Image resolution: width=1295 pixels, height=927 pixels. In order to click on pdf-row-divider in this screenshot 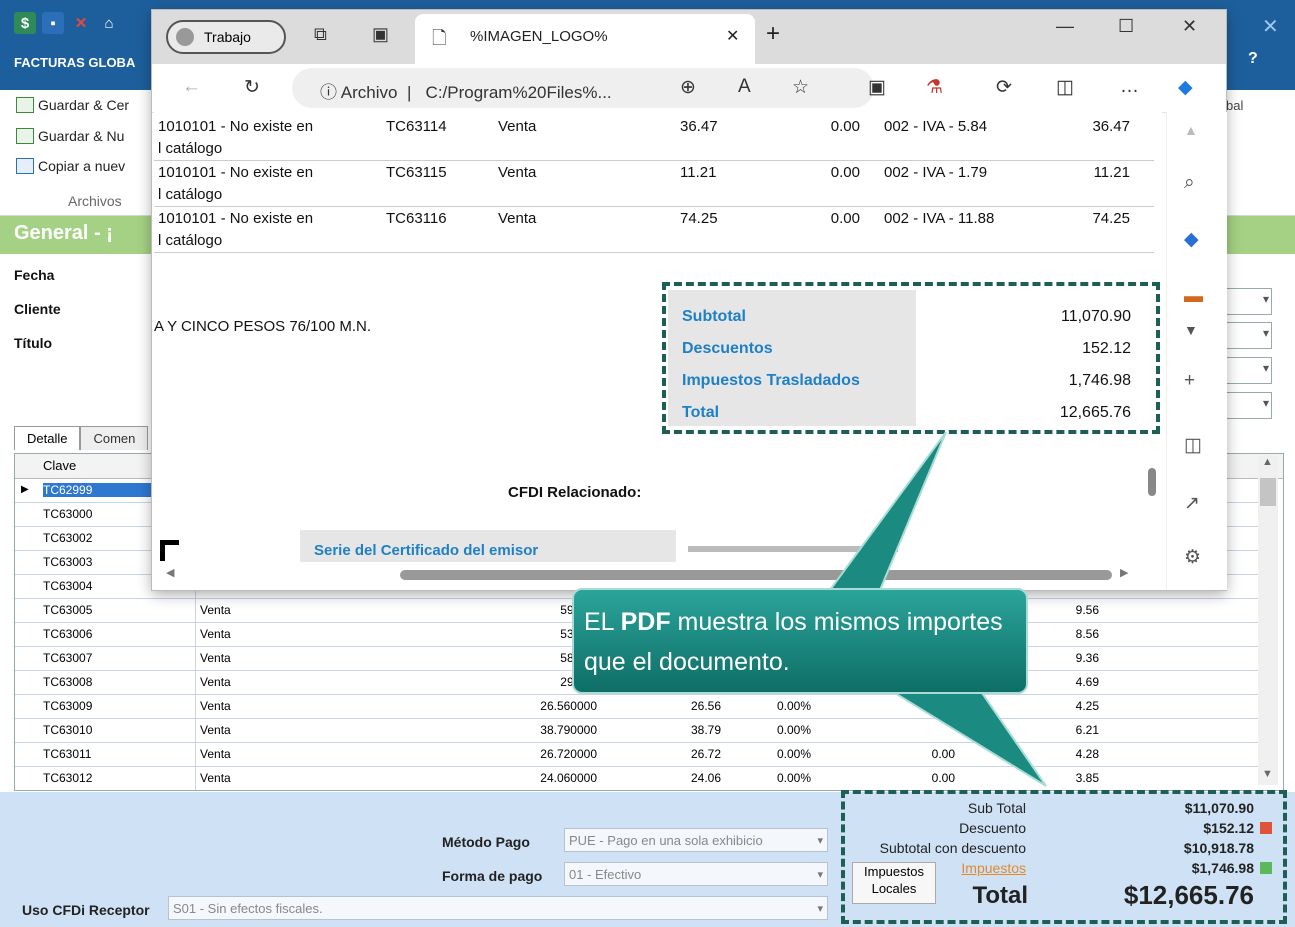, I will do `click(654, 252)`.